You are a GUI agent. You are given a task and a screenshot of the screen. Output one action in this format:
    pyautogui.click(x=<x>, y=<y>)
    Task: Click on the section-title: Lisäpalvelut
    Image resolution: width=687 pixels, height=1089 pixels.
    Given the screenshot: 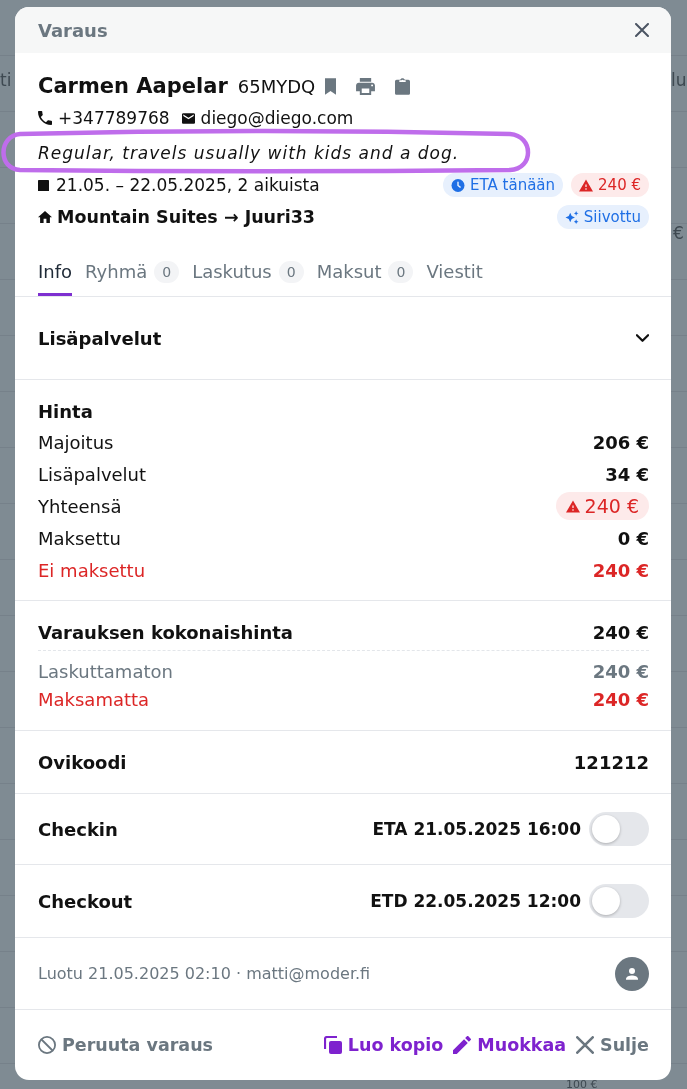 What is the action you would take?
    pyautogui.click(x=100, y=338)
    